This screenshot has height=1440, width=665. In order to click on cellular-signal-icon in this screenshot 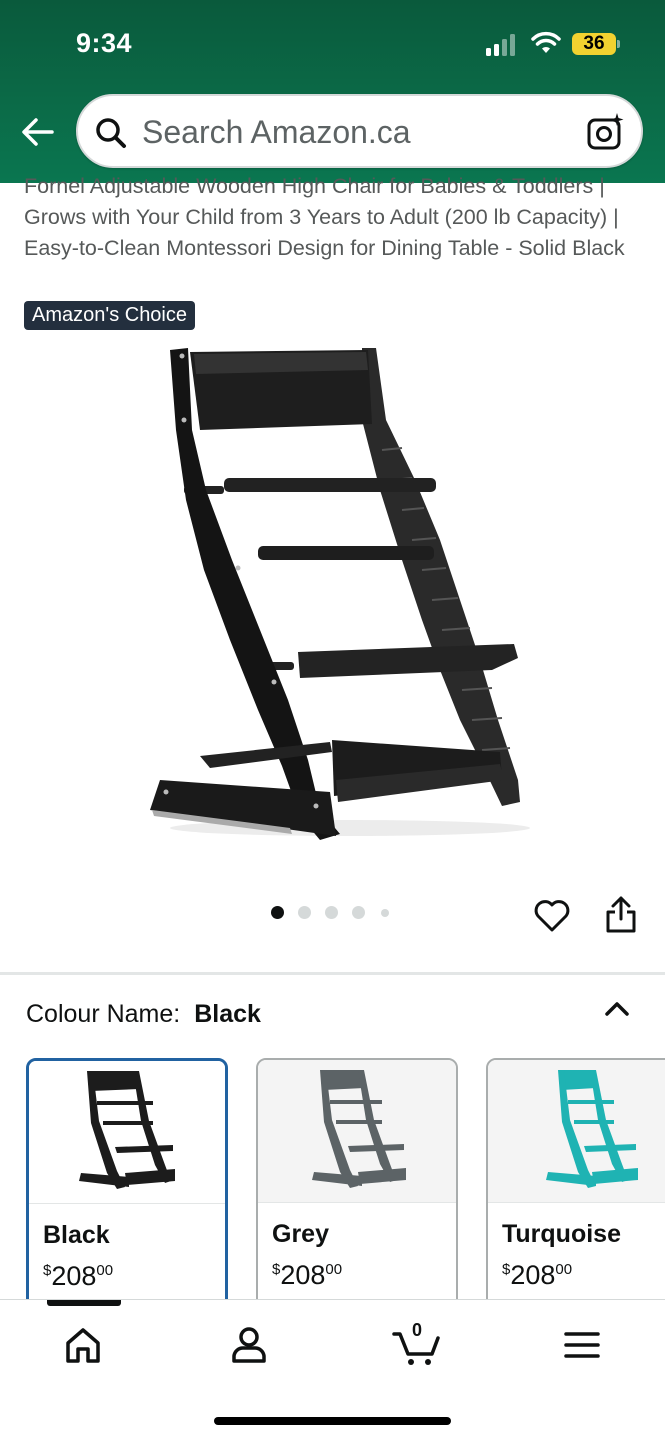, I will do `click(503, 45)`.